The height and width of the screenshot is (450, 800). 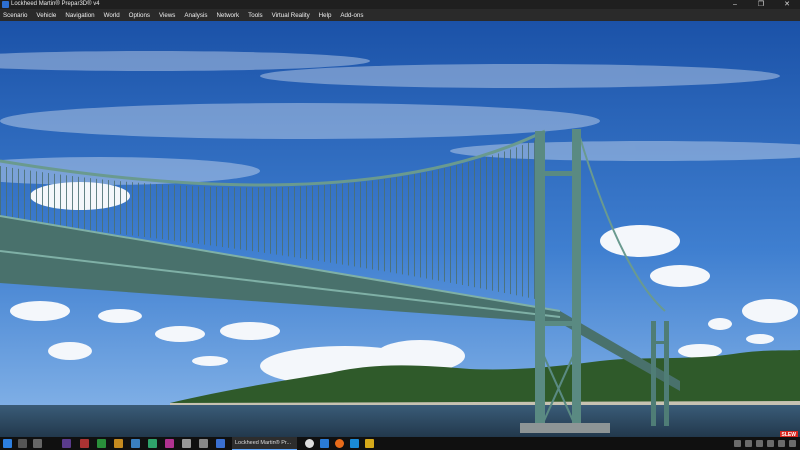 I want to click on task-view-icon, so click(x=37, y=443).